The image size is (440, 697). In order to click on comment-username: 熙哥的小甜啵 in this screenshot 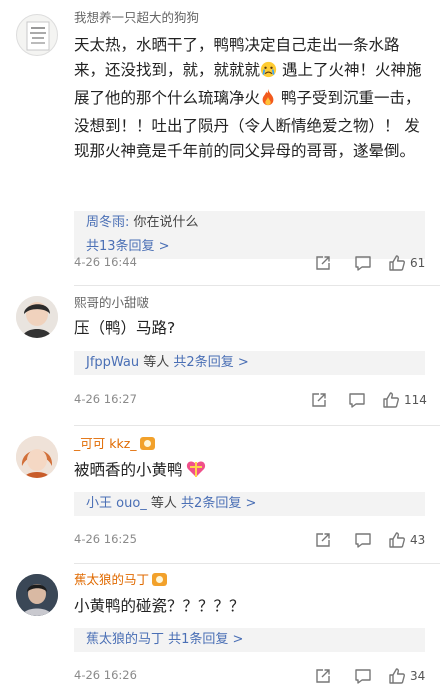, I will do `click(111, 303)`.